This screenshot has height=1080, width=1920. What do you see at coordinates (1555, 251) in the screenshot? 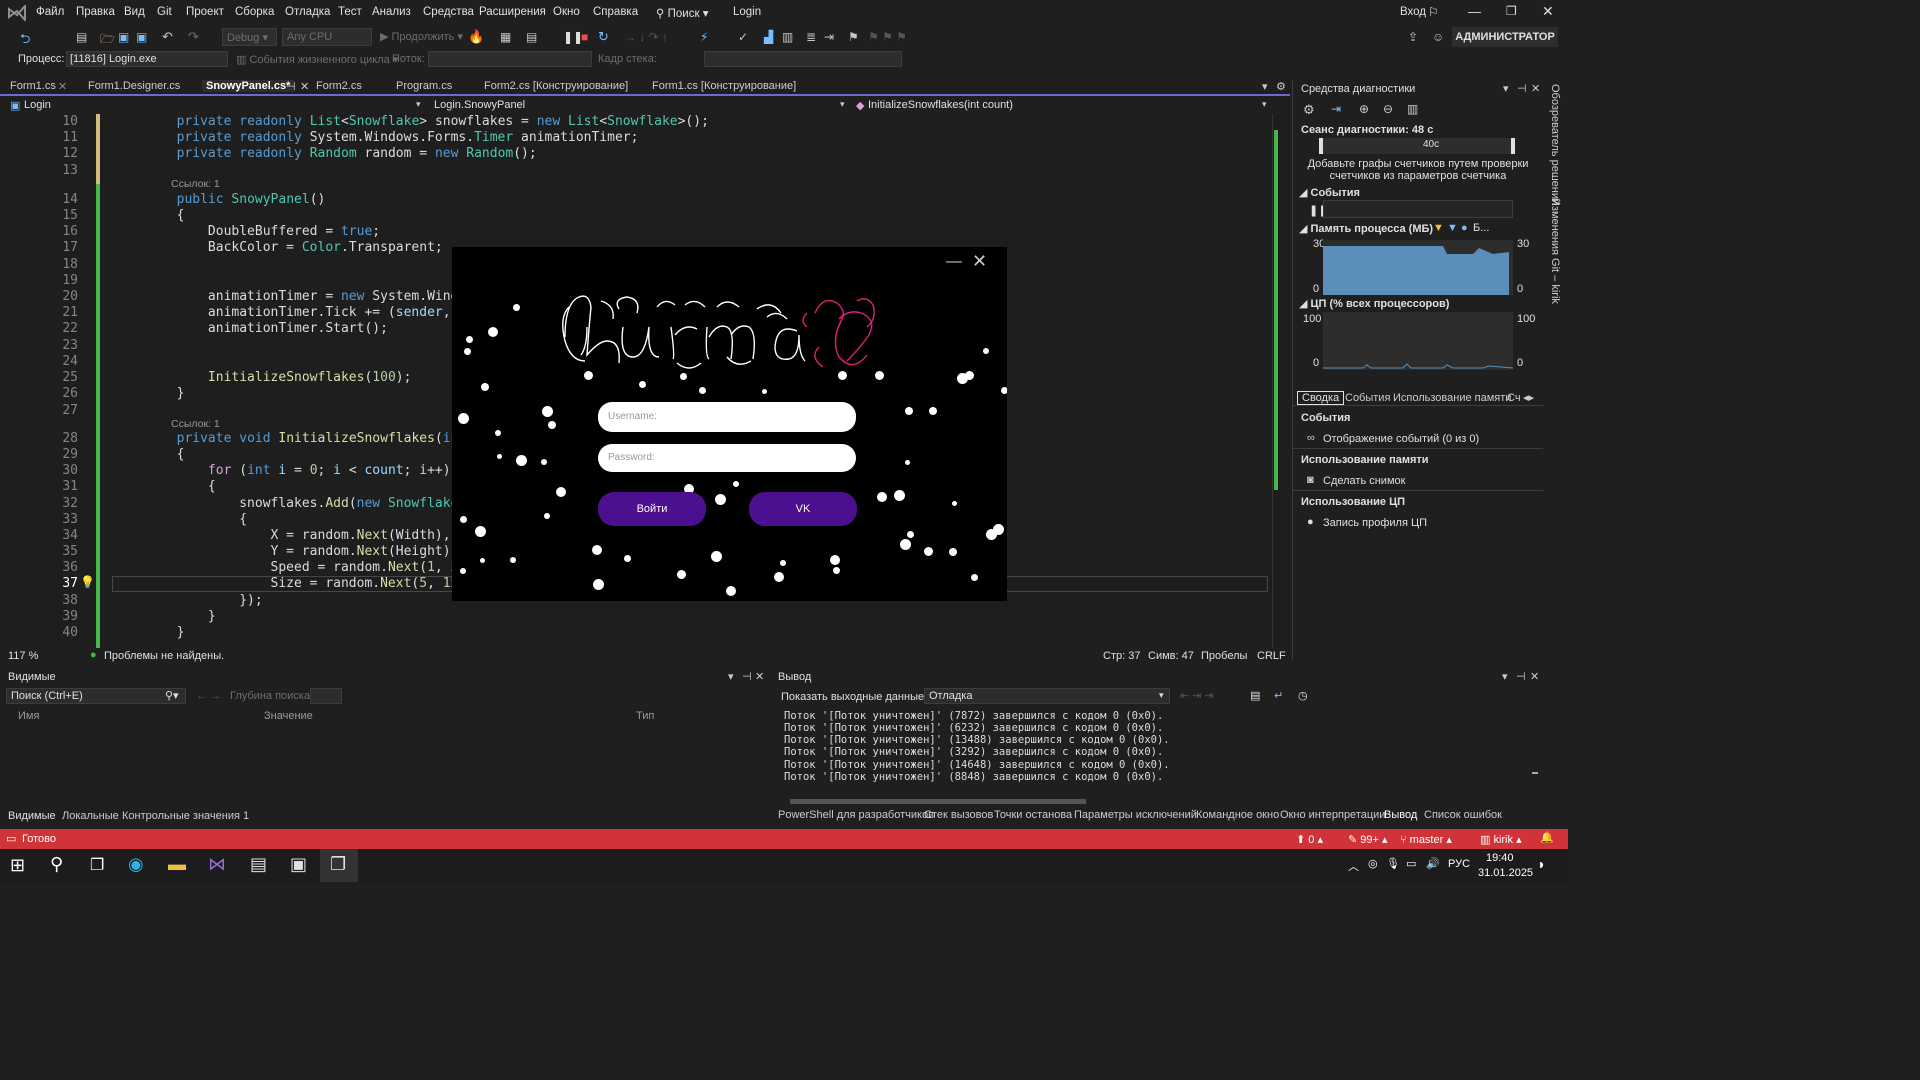
I see `git-changes-tab: Изменения Git – kirik` at bounding box center [1555, 251].